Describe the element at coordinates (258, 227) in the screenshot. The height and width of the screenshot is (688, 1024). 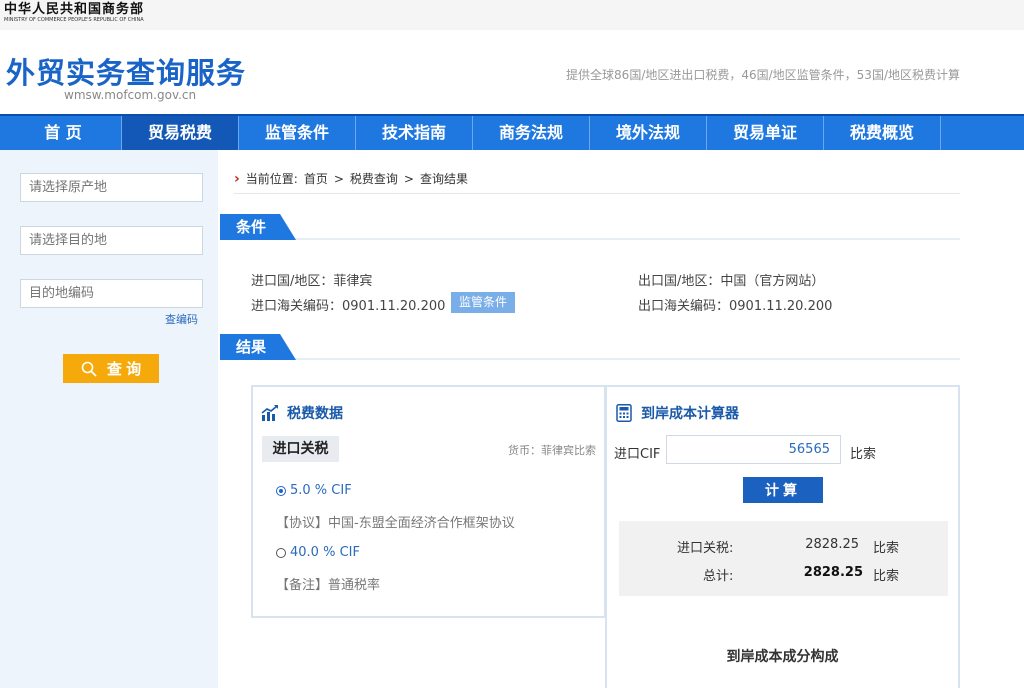
I see `conditions-heading: 条件` at that location.